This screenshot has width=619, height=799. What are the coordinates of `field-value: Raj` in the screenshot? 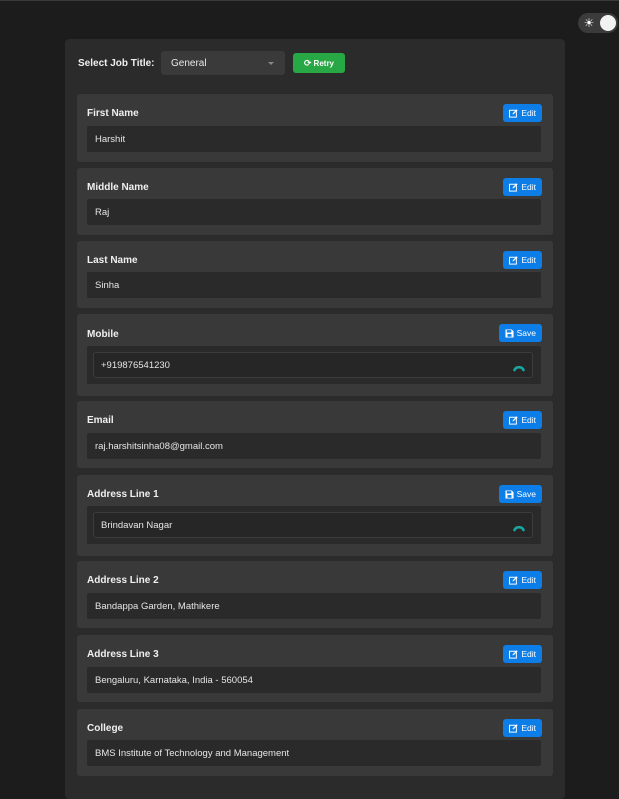 It's located at (102, 212).